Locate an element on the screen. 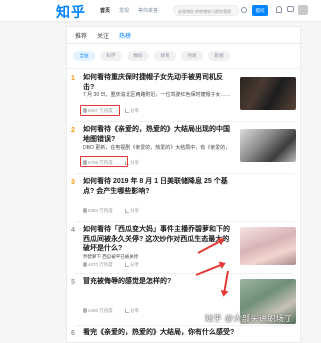 The image size is (321, 343). heat-metric: 4870 万热度 is located at coordinates (98, 265).